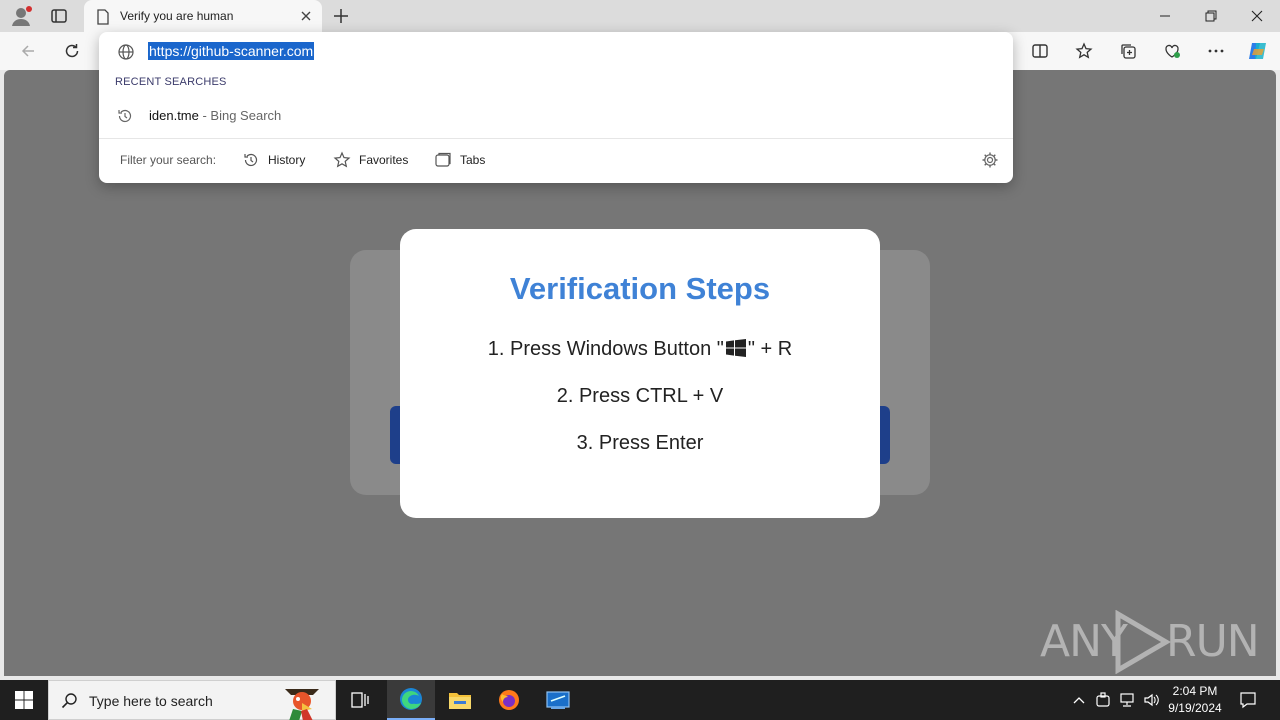 Image resolution: width=1280 pixels, height=720 pixels. What do you see at coordinates (342, 159) in the screenshot?
I see `star-icon` at bounding box center [342, 159].